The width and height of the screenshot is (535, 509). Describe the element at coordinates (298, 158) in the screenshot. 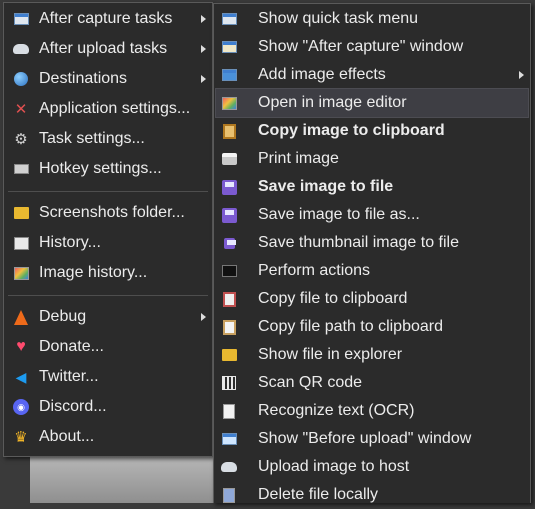

I see `menu-item-label: Print image` at that location.